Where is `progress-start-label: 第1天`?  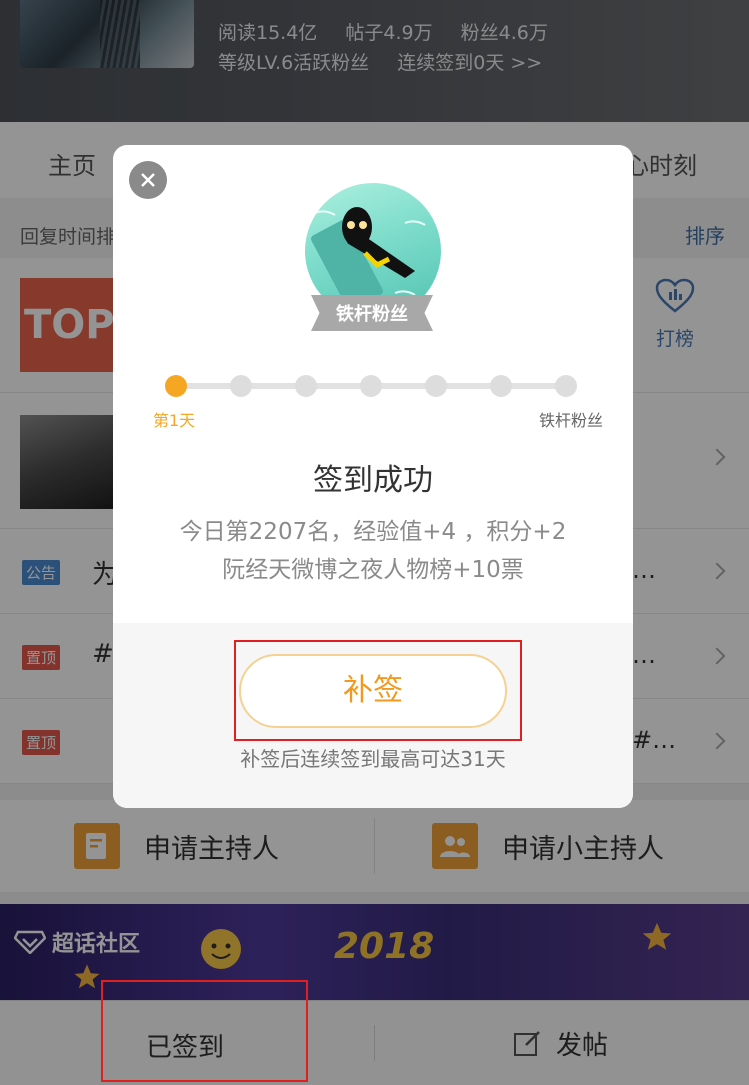
progress-start-label: 第1天 is located at coordinates (174, 420).